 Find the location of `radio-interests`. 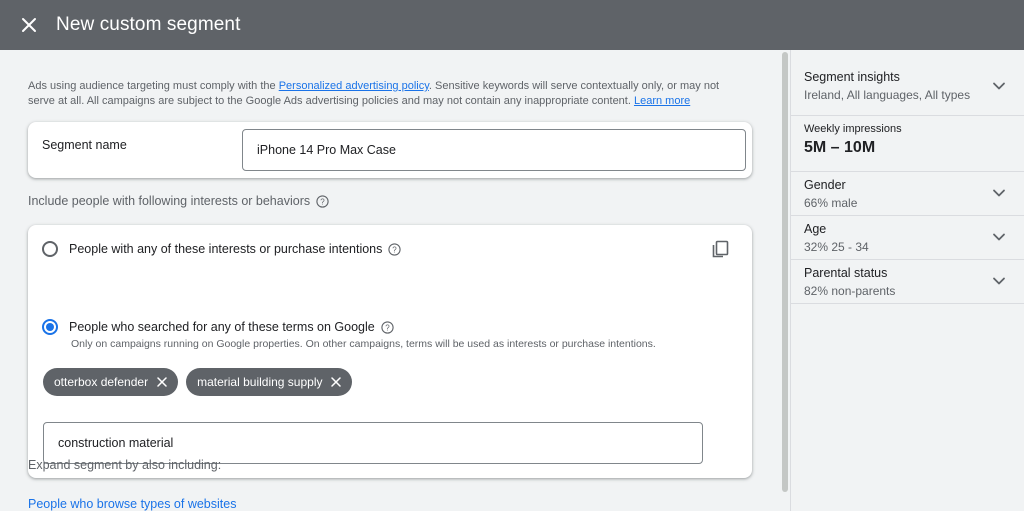

radio-interests is located at coordinates (50, 249).